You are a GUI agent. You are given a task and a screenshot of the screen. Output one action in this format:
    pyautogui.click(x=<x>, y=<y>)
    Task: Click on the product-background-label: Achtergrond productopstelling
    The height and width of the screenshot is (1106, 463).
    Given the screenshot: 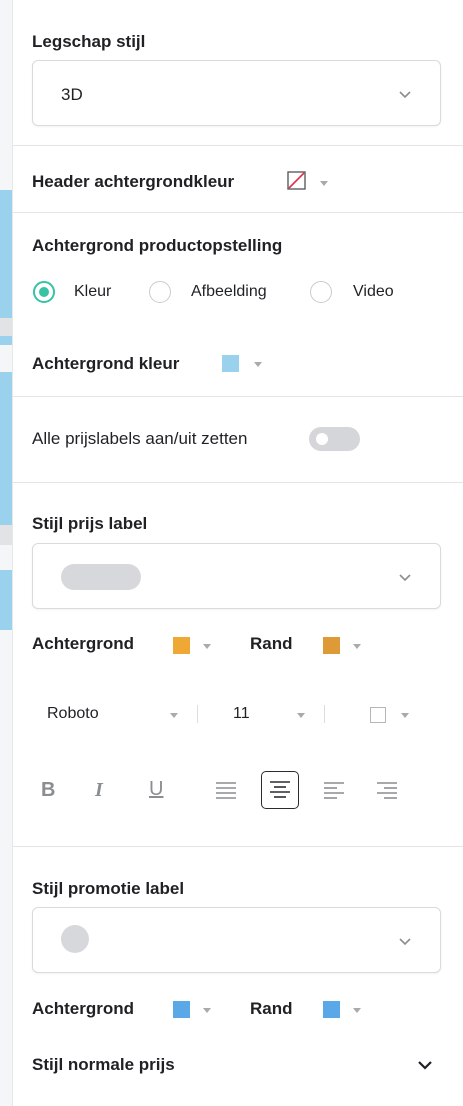 What is the action you would take?
    pyautogui.click(x=157, y=245)
    